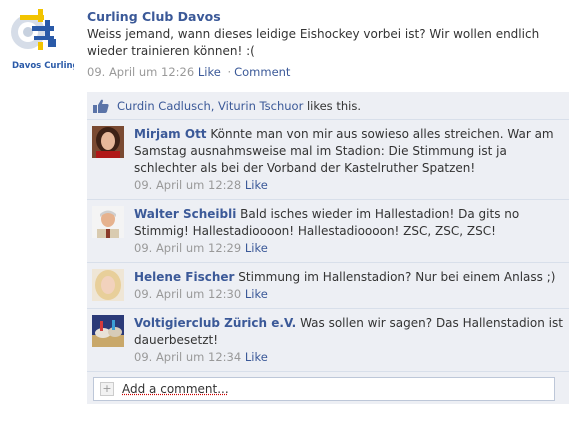 This screenshot has width=582, height=445. What do you see at coordinates (140, 72) in the screenshot?
I see `post-timestamp: 09. April um 12:26` at bounding box center [140, 72].